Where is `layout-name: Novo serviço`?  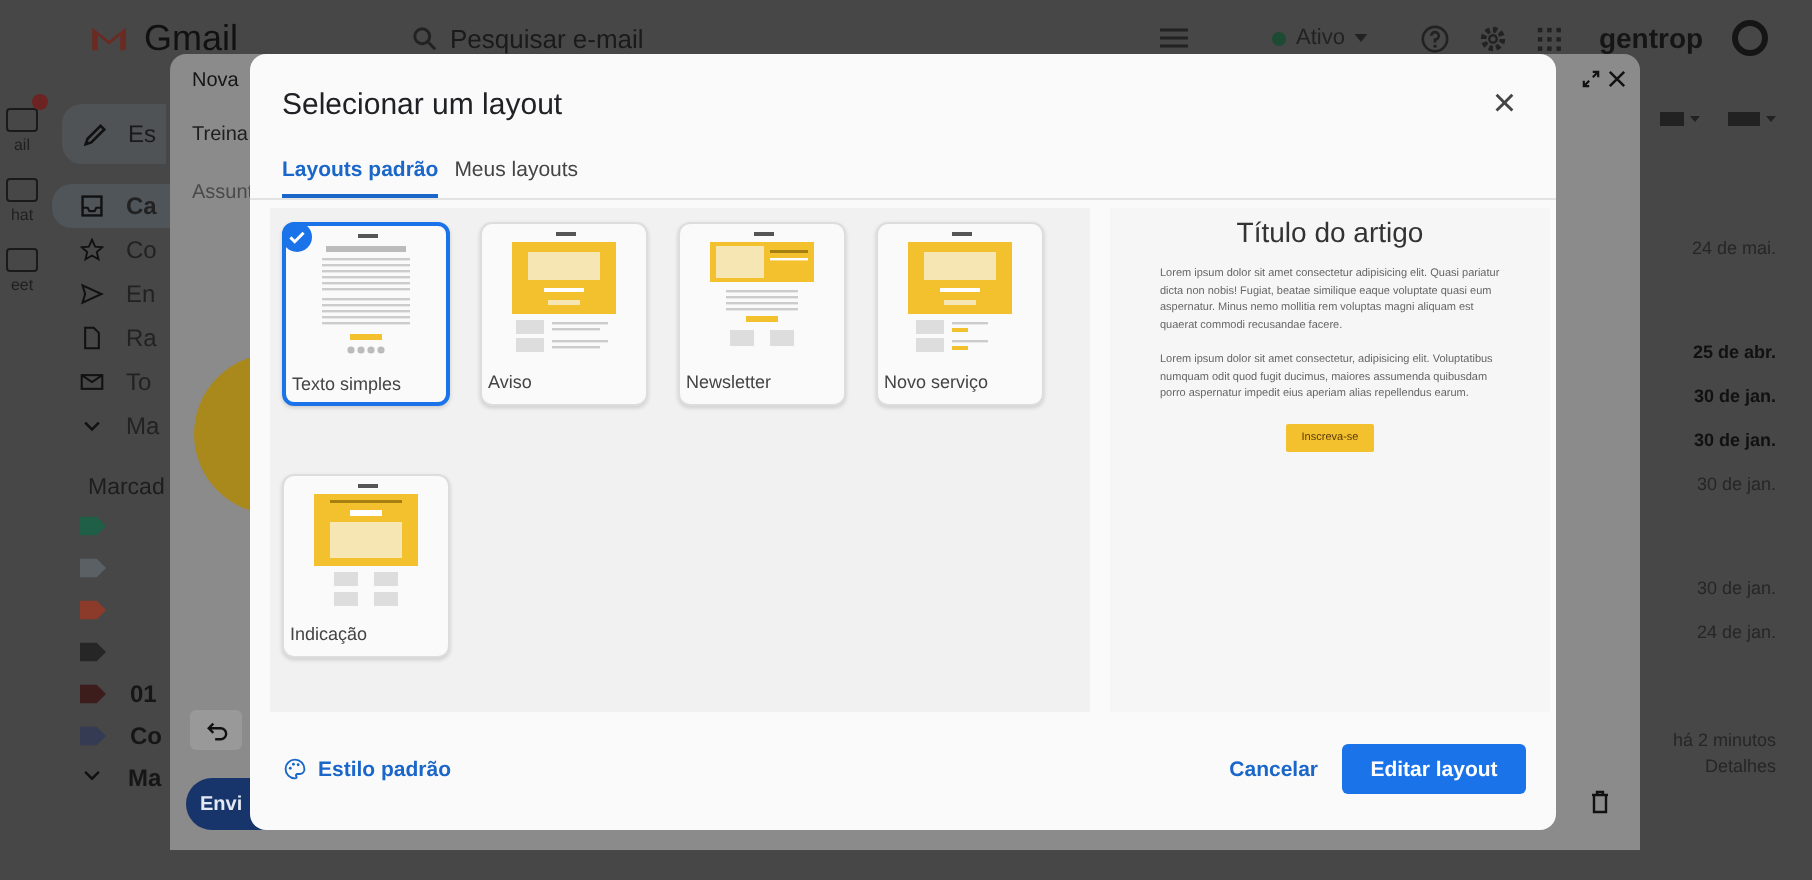
layout-name: Novo serviço is located at coordinates (936, 382).